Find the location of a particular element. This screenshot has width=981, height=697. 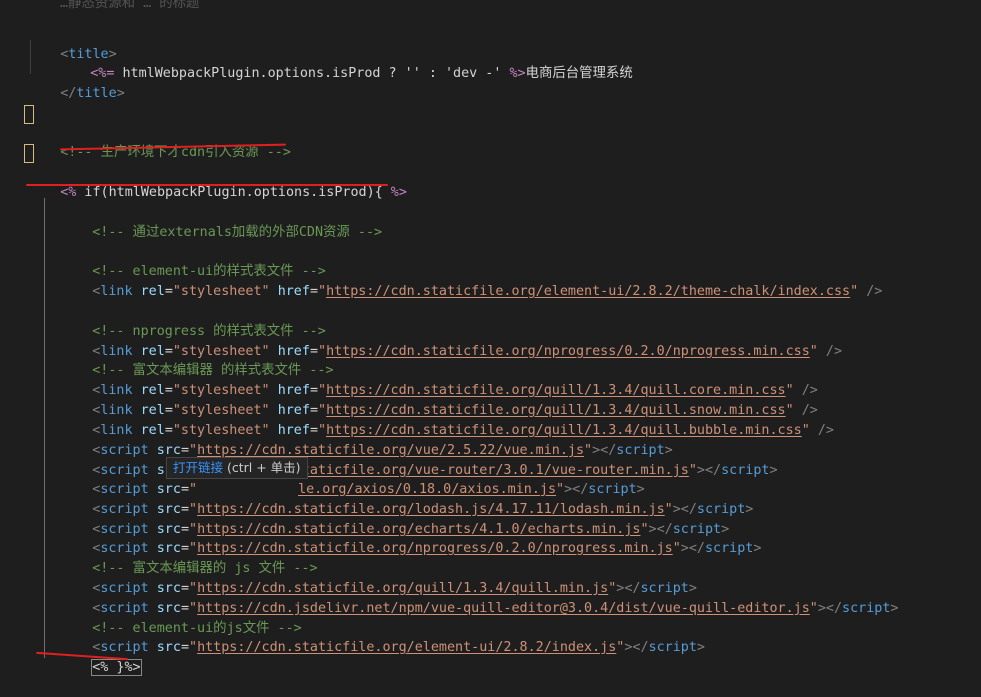

open-link-tooltip-link: 打开链接 is located at coordinates (198, 467).